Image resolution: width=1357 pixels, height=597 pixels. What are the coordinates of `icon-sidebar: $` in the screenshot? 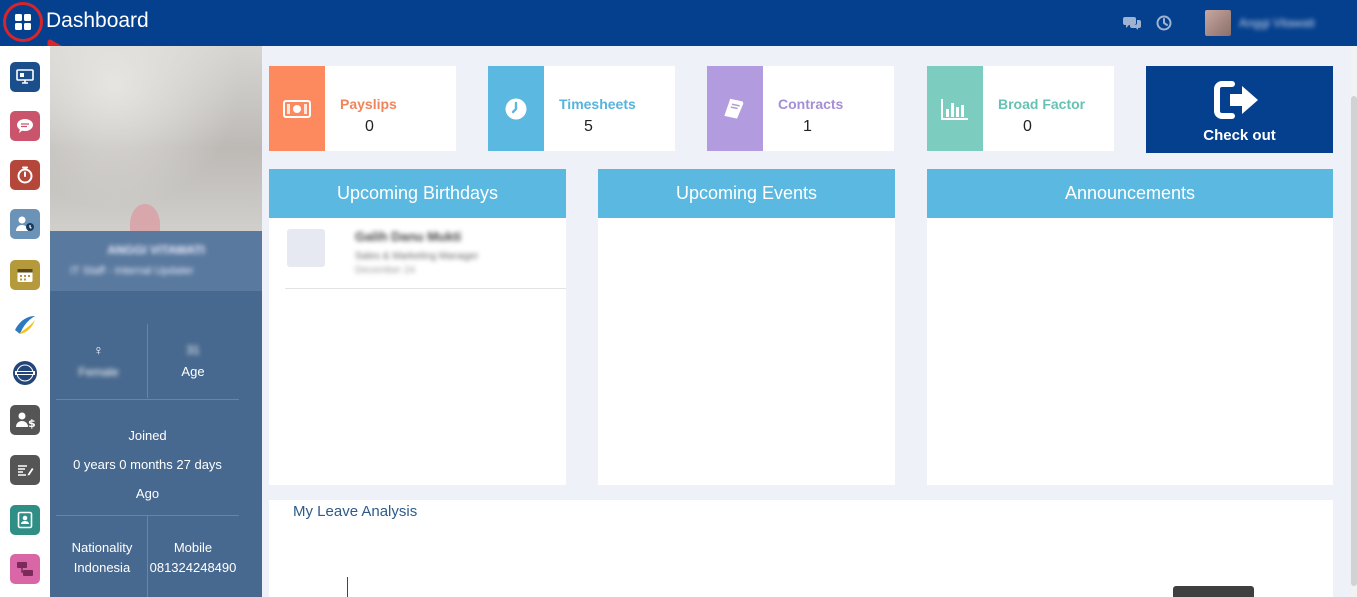 It's located at (25, 321).